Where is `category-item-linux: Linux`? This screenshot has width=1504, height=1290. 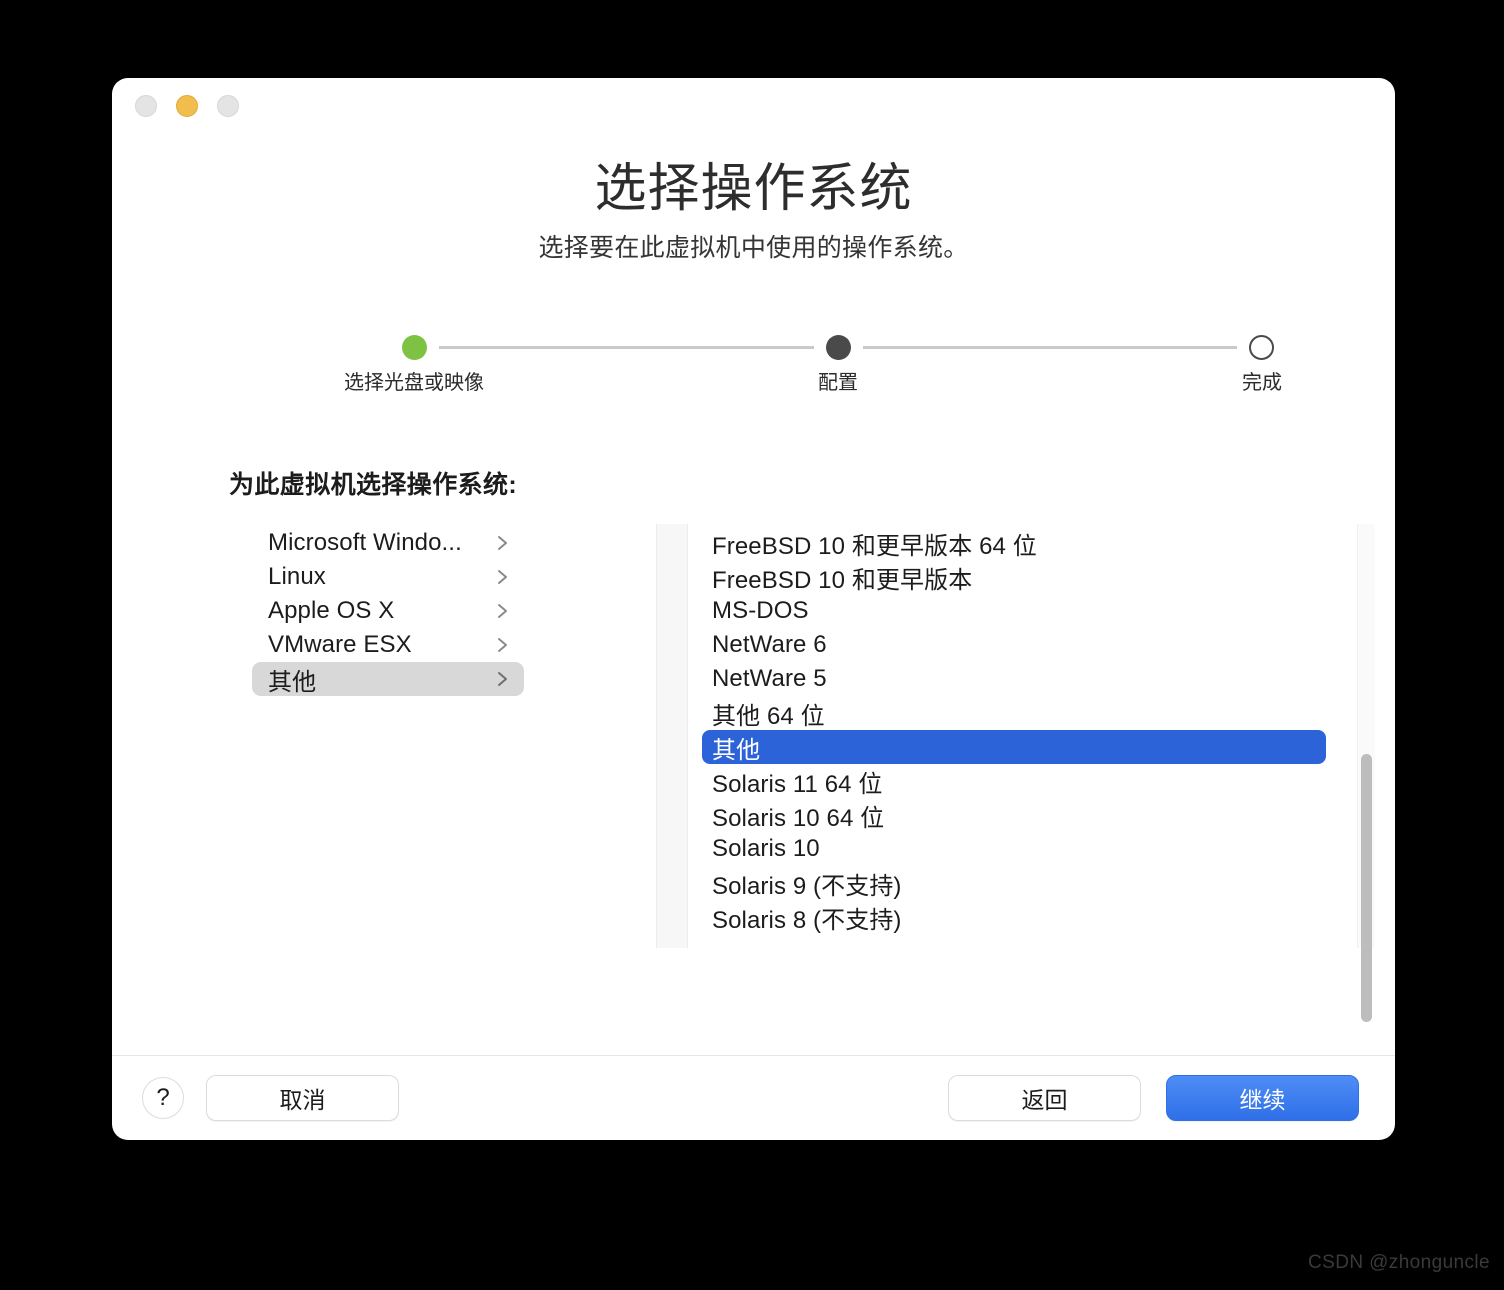 category-item-linux: Linux is located at coordinates (388, 577).